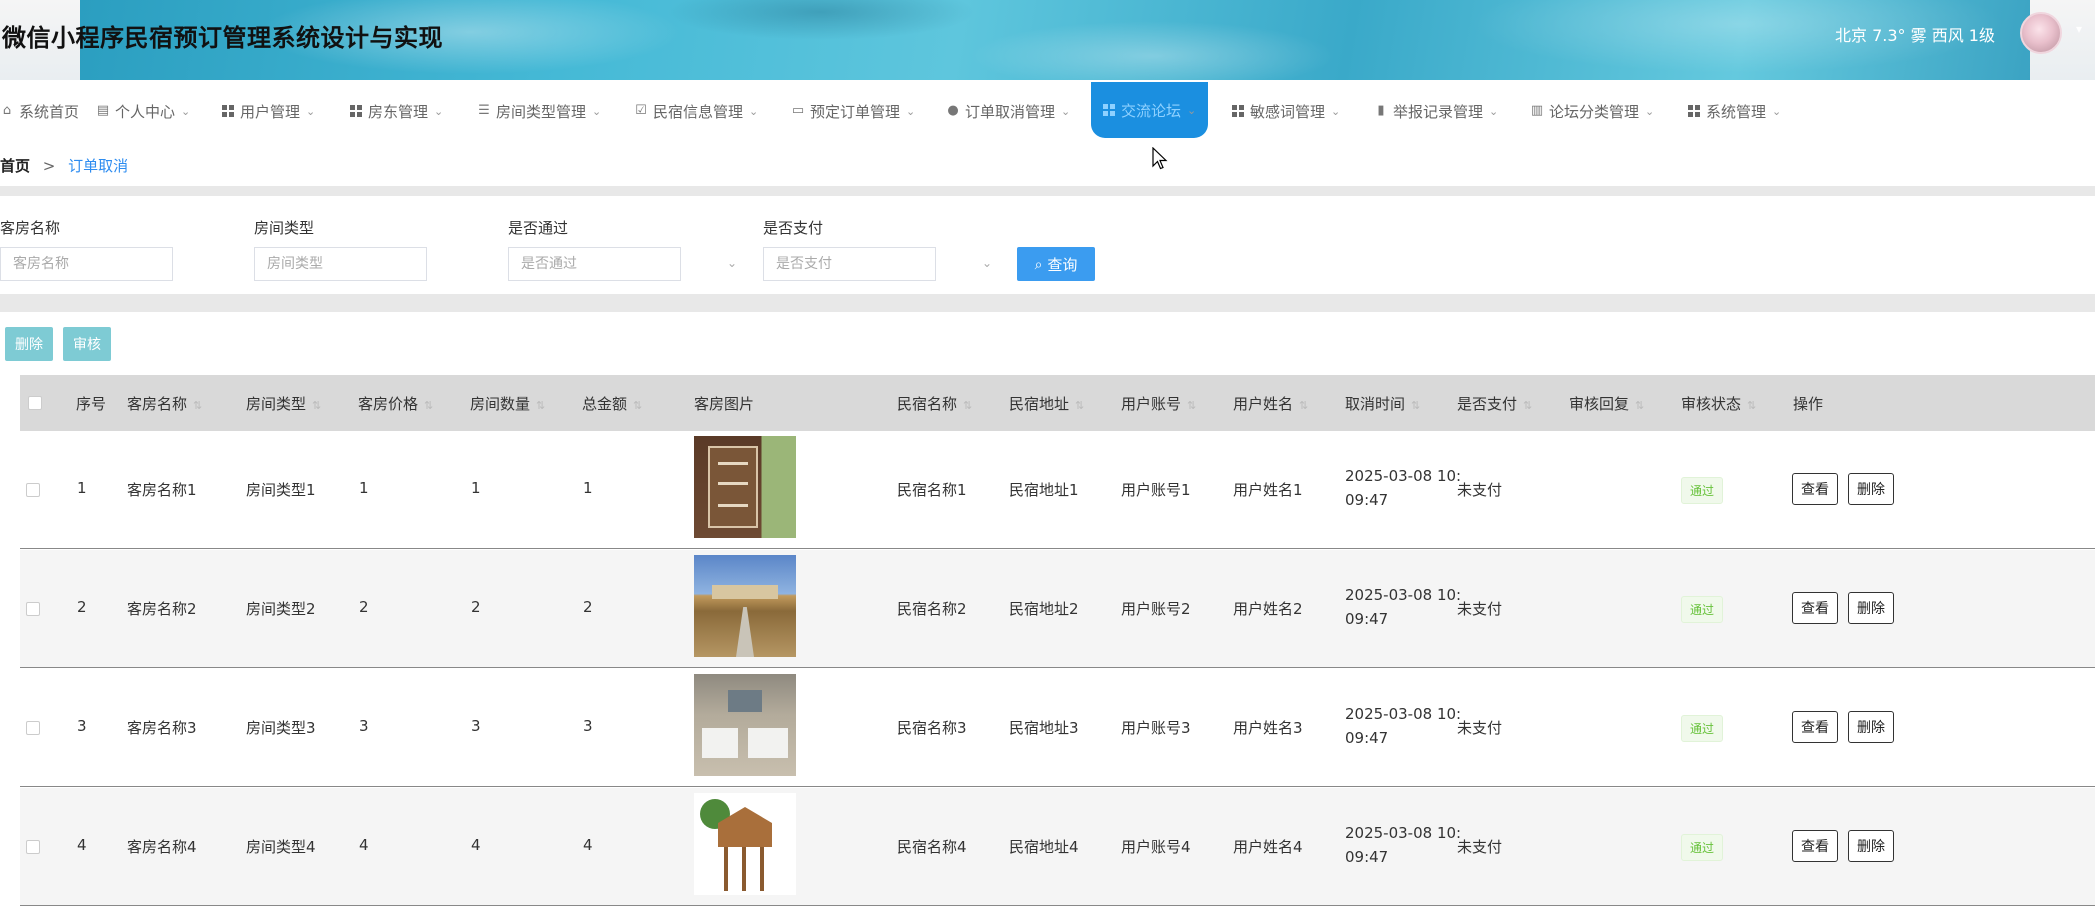  What do you see at coordinates (1270, 403) in the screenshot?
I see `column-header: 用户姓名 ⇅` at bounding box center [1270, 403].